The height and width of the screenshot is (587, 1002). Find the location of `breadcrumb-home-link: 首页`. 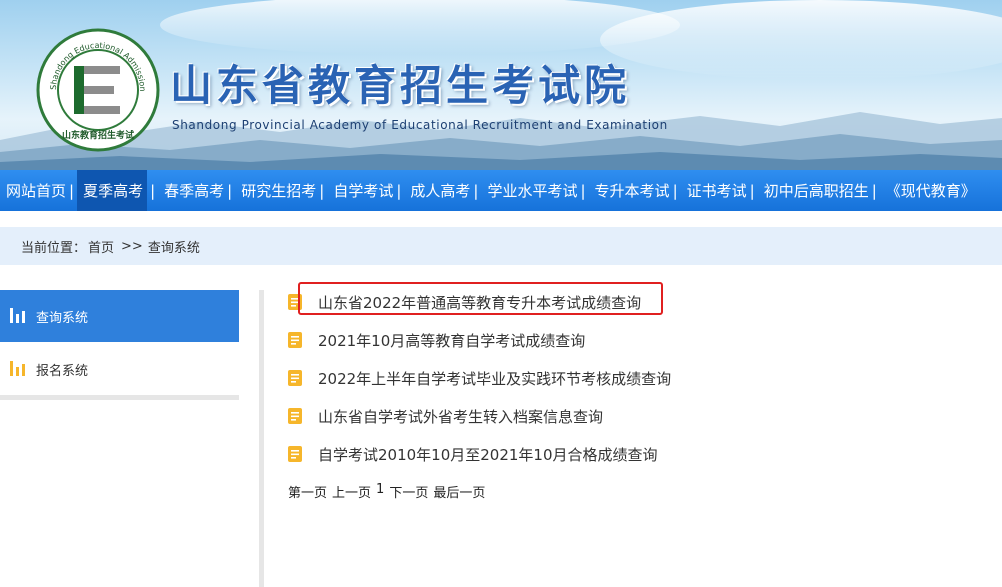

breadcrumb-home-link: 首页 is located at coordinates (101, 246).